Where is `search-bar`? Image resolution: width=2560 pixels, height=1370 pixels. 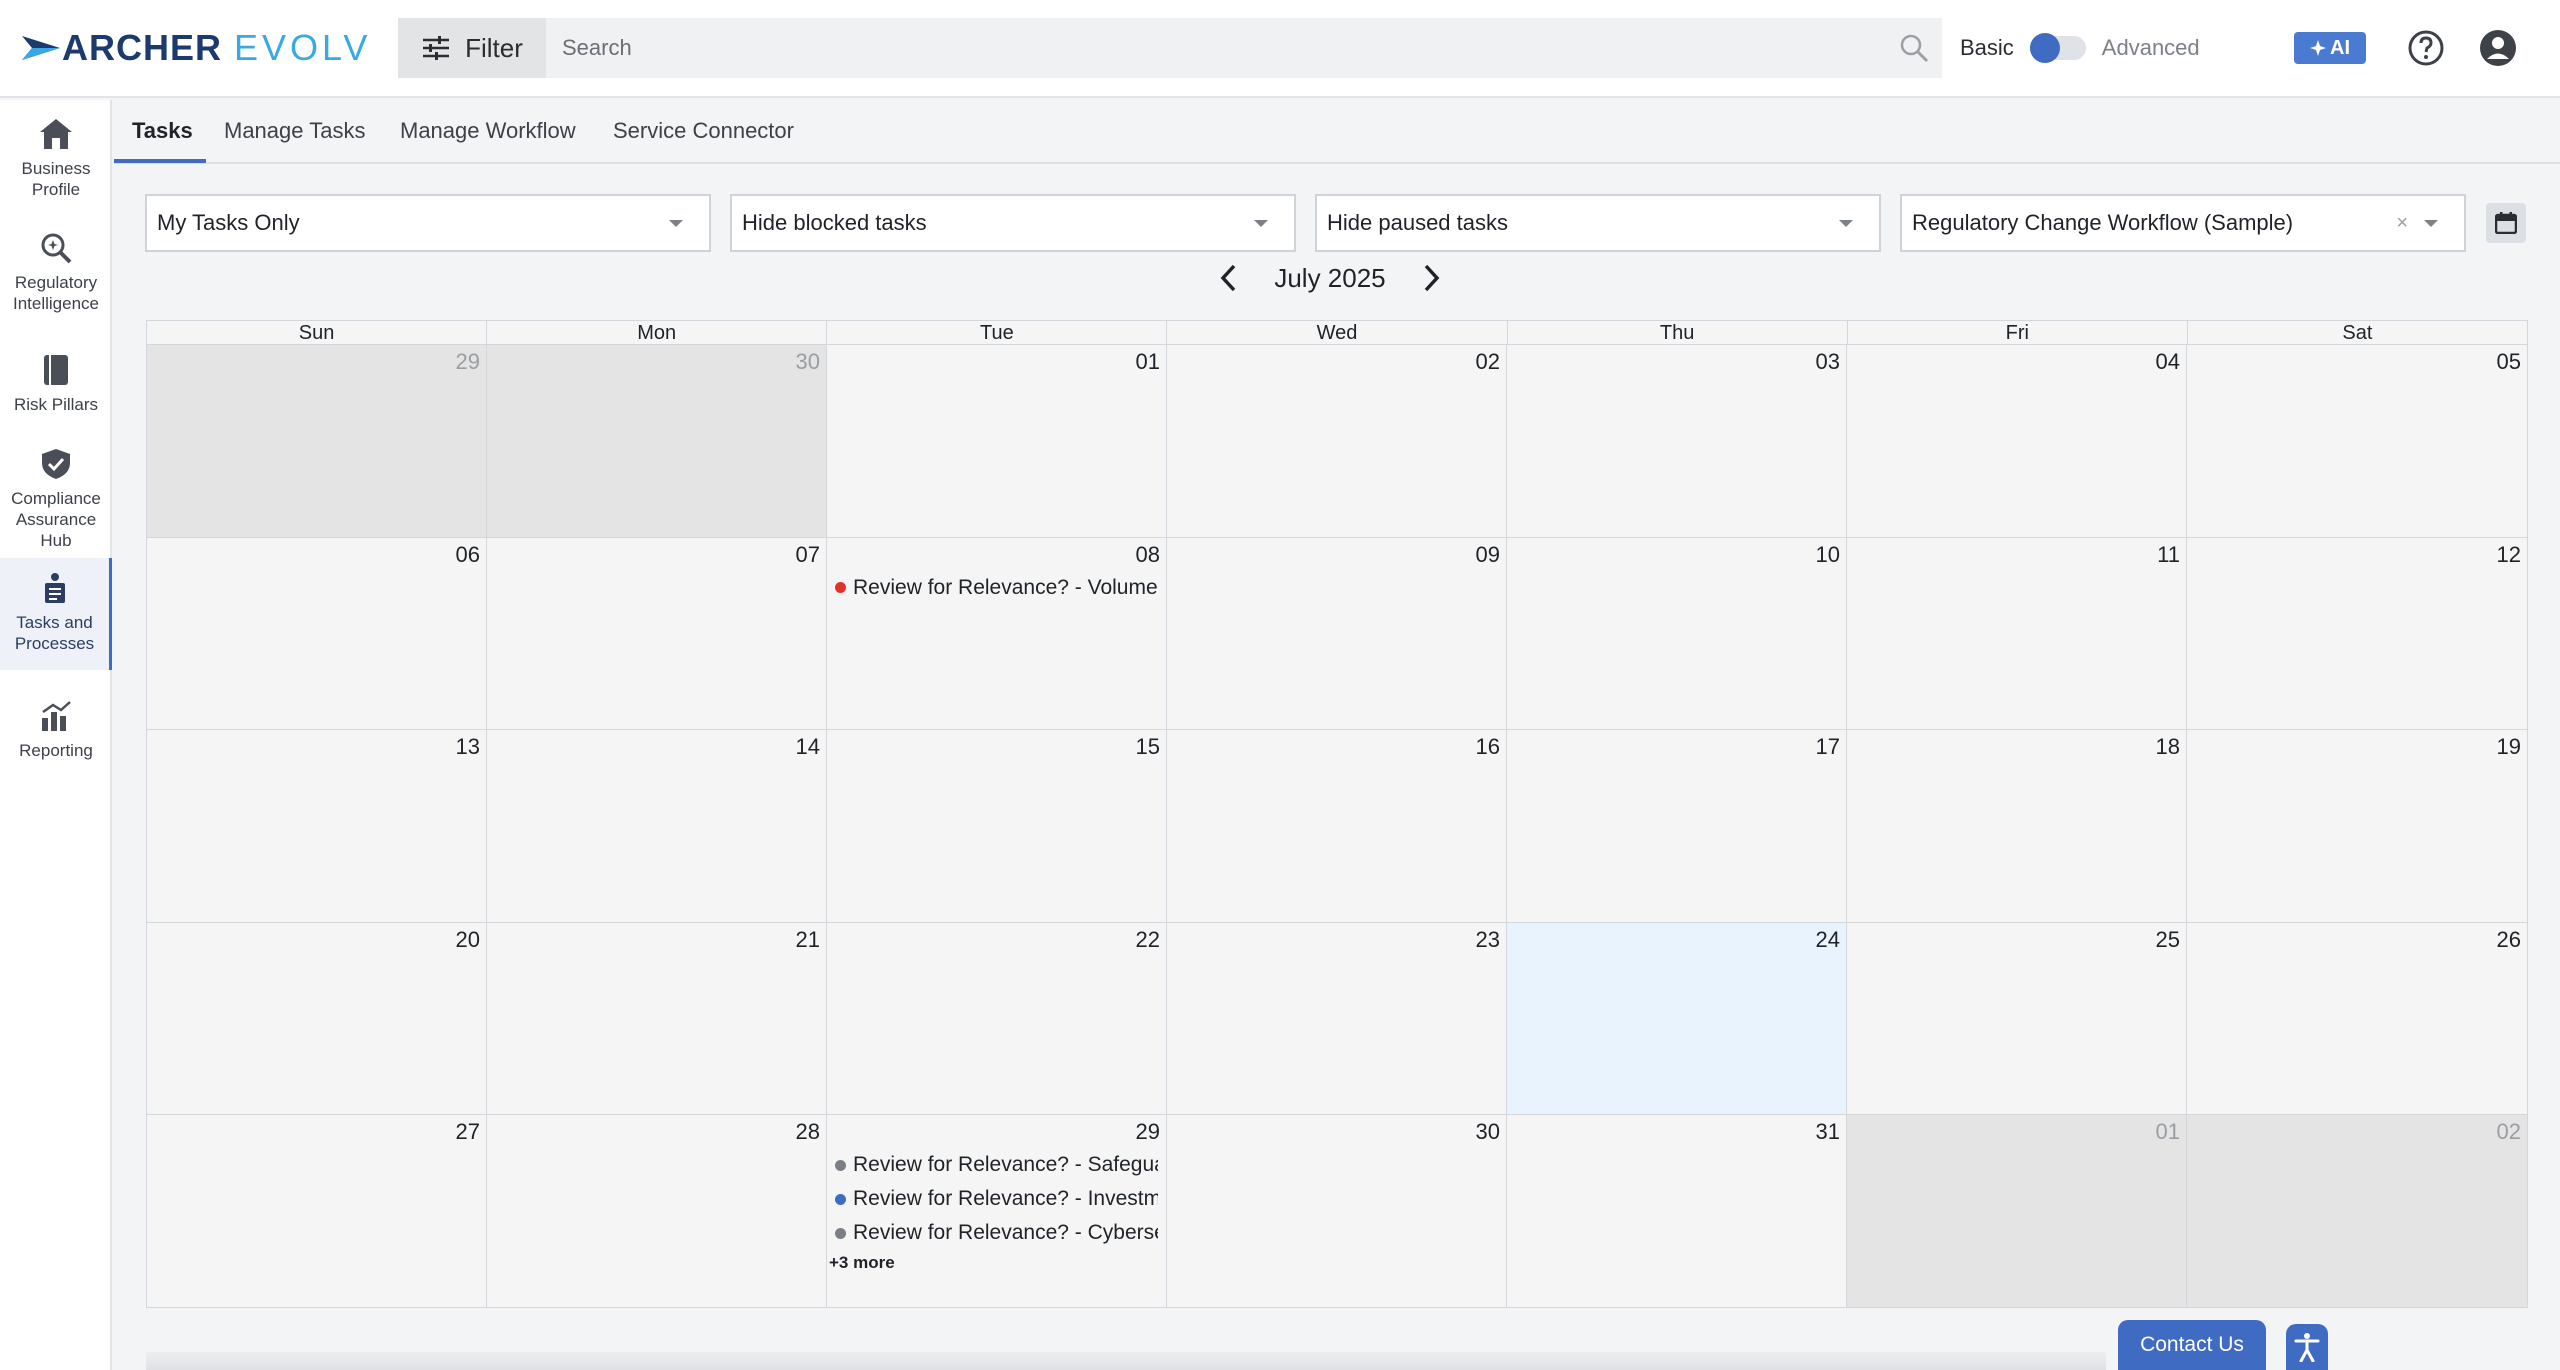 search-bar is located at coordinates (1244, 48).